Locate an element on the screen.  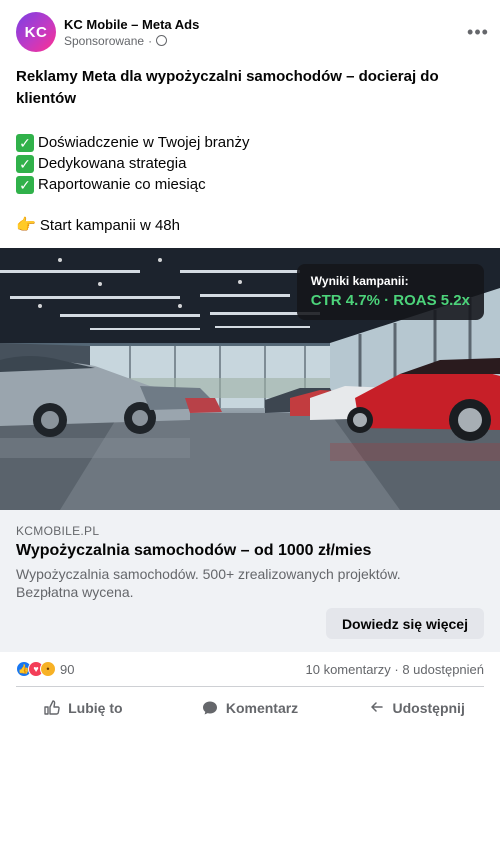
comment-label: Komentarz is located at coordinates (262, 708).